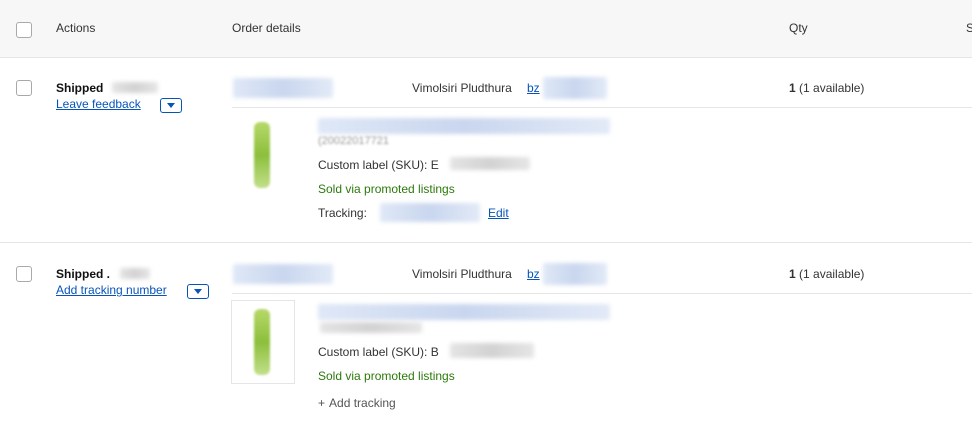  Describe the element at coordinates (378, 165) in the screenshot. I see `sku-label: Custom label (SKU): E` at that location.